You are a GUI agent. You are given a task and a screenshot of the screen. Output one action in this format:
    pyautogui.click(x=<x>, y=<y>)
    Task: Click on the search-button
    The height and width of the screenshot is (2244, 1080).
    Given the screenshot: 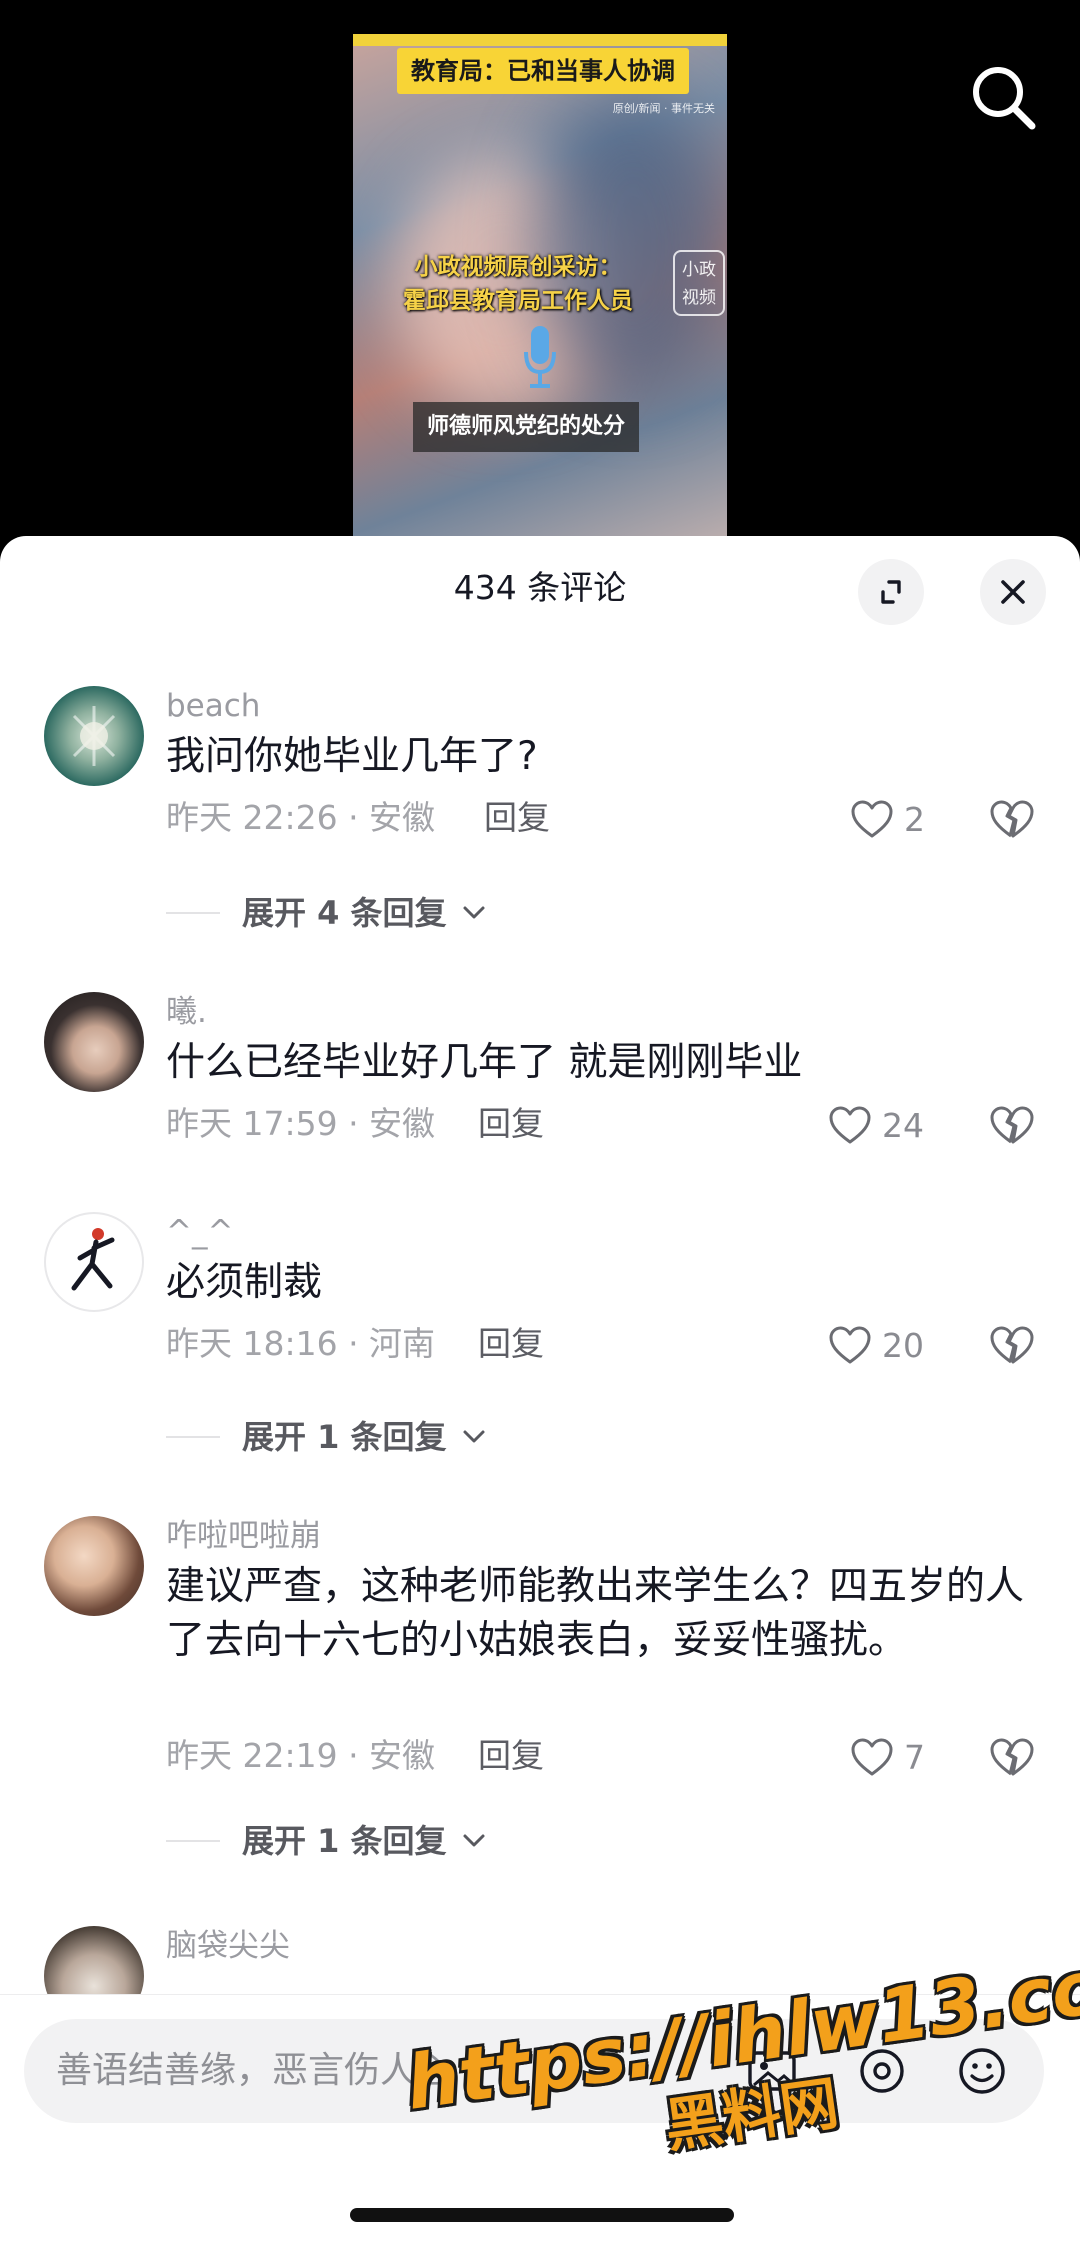 What is the action you would take?
    pyautogui.click(x=1004, y=98)
    